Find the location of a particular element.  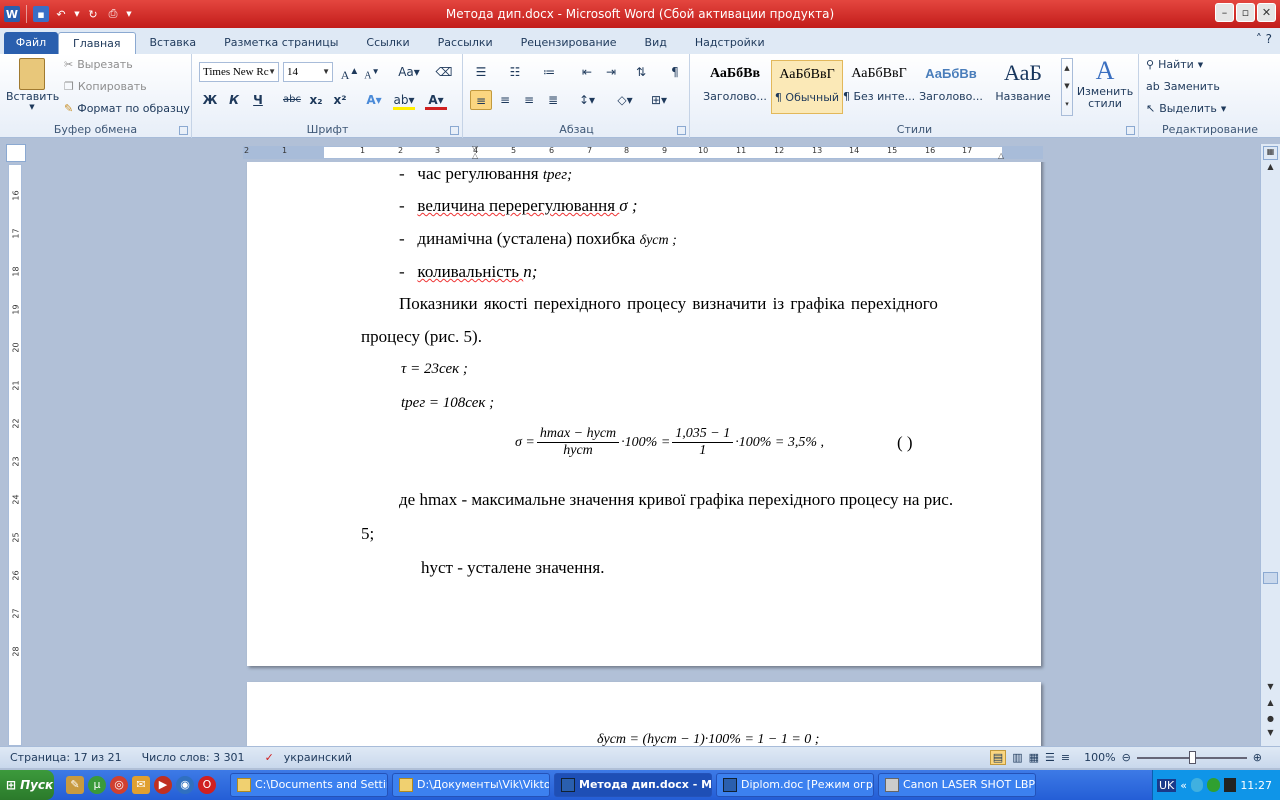

change-styles-button: A Изменить стили is located at coordinates (1105, 83).